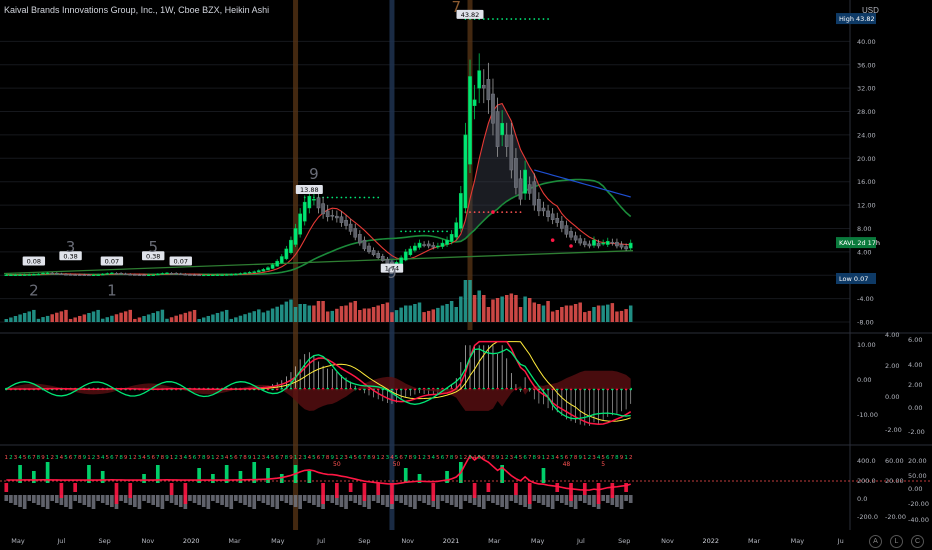 The width and height of the screenshot is (932, 550). What do you see at coordinates (865, 323) in the screenshot?
I see `price-axis-label: -8.00` at bounding box center [865, 323].